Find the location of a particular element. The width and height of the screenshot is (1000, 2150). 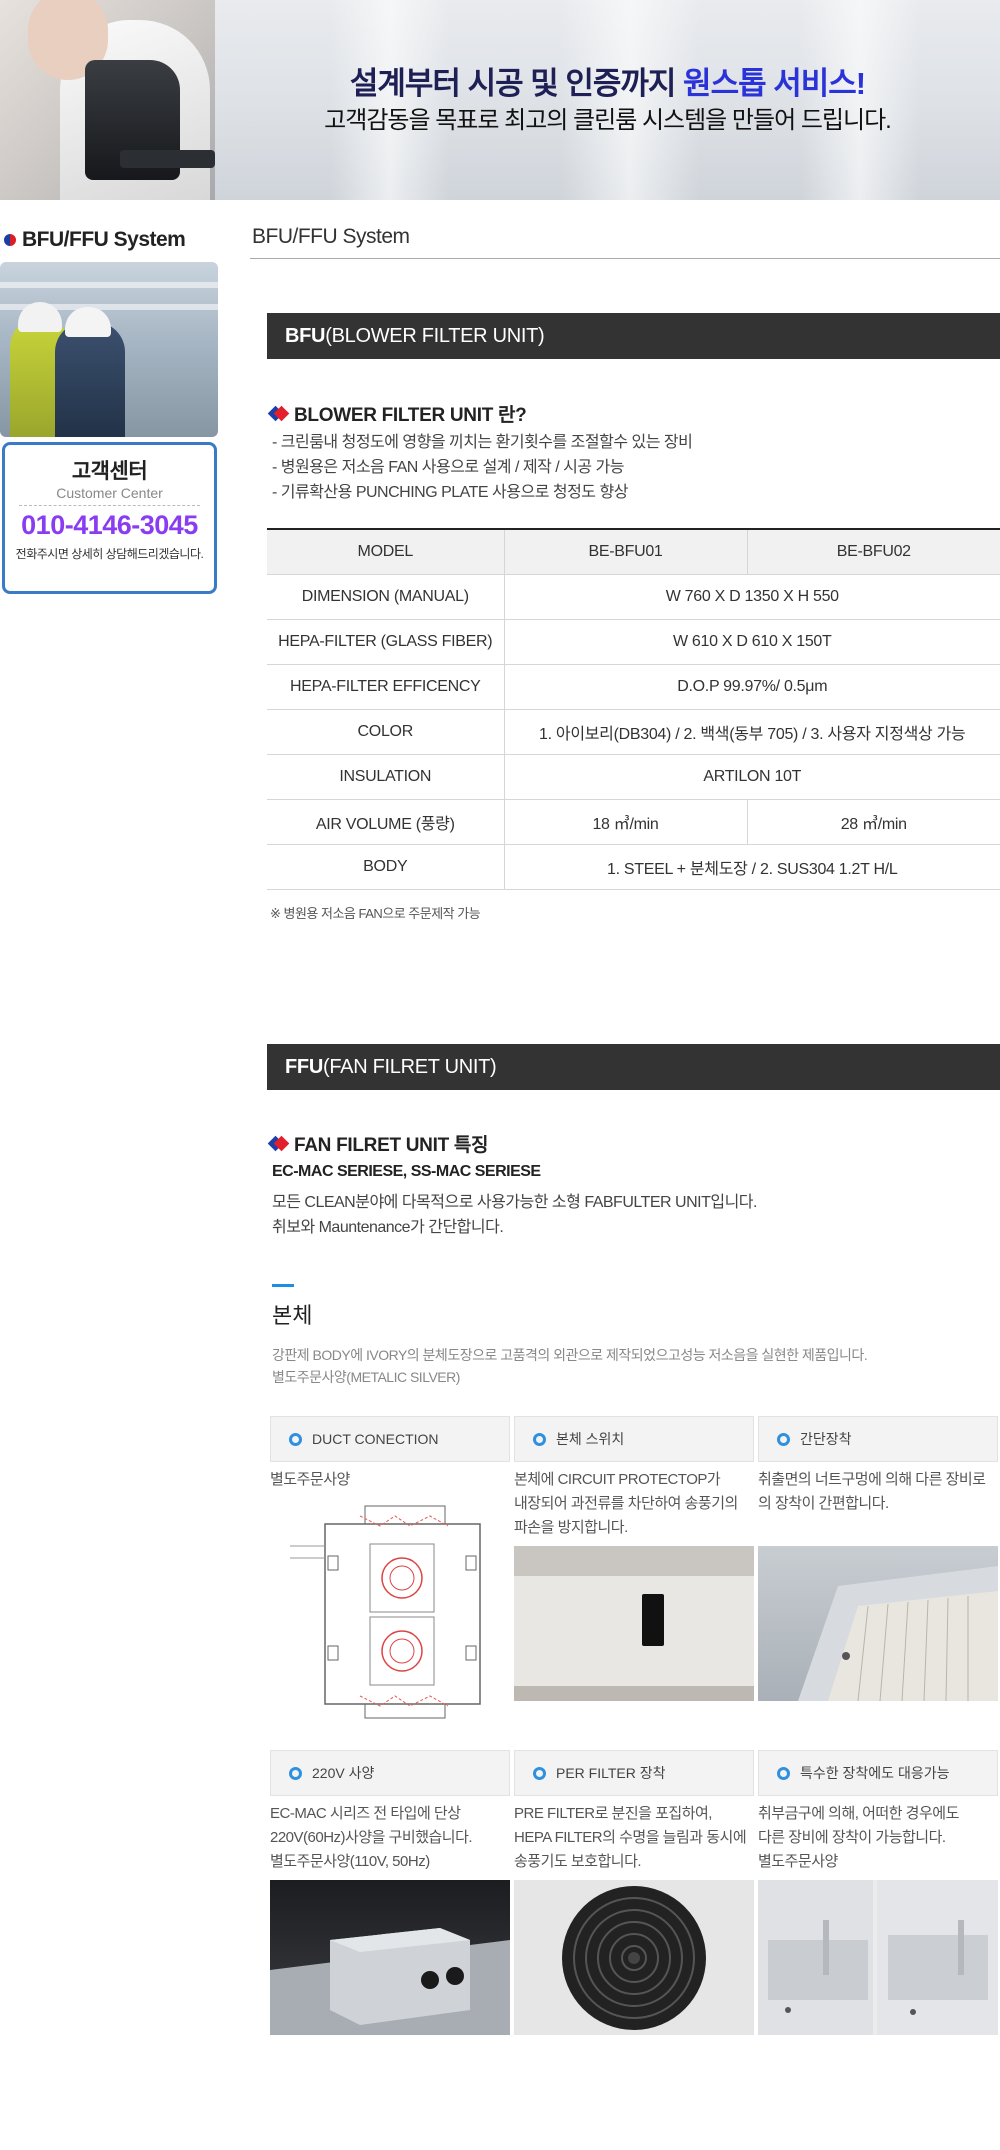

table-row-label: AIR VOLUME (풍량) is located at coordinates (386, 822).